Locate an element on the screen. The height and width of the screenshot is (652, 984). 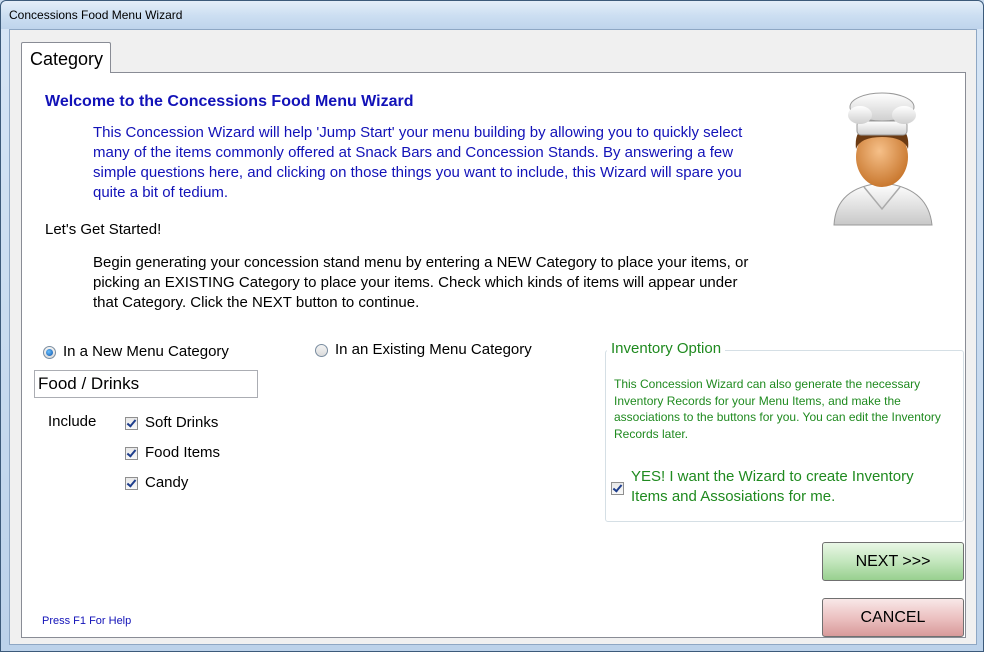
cancel-button: CANCEL is located at coordinates (893, 617).